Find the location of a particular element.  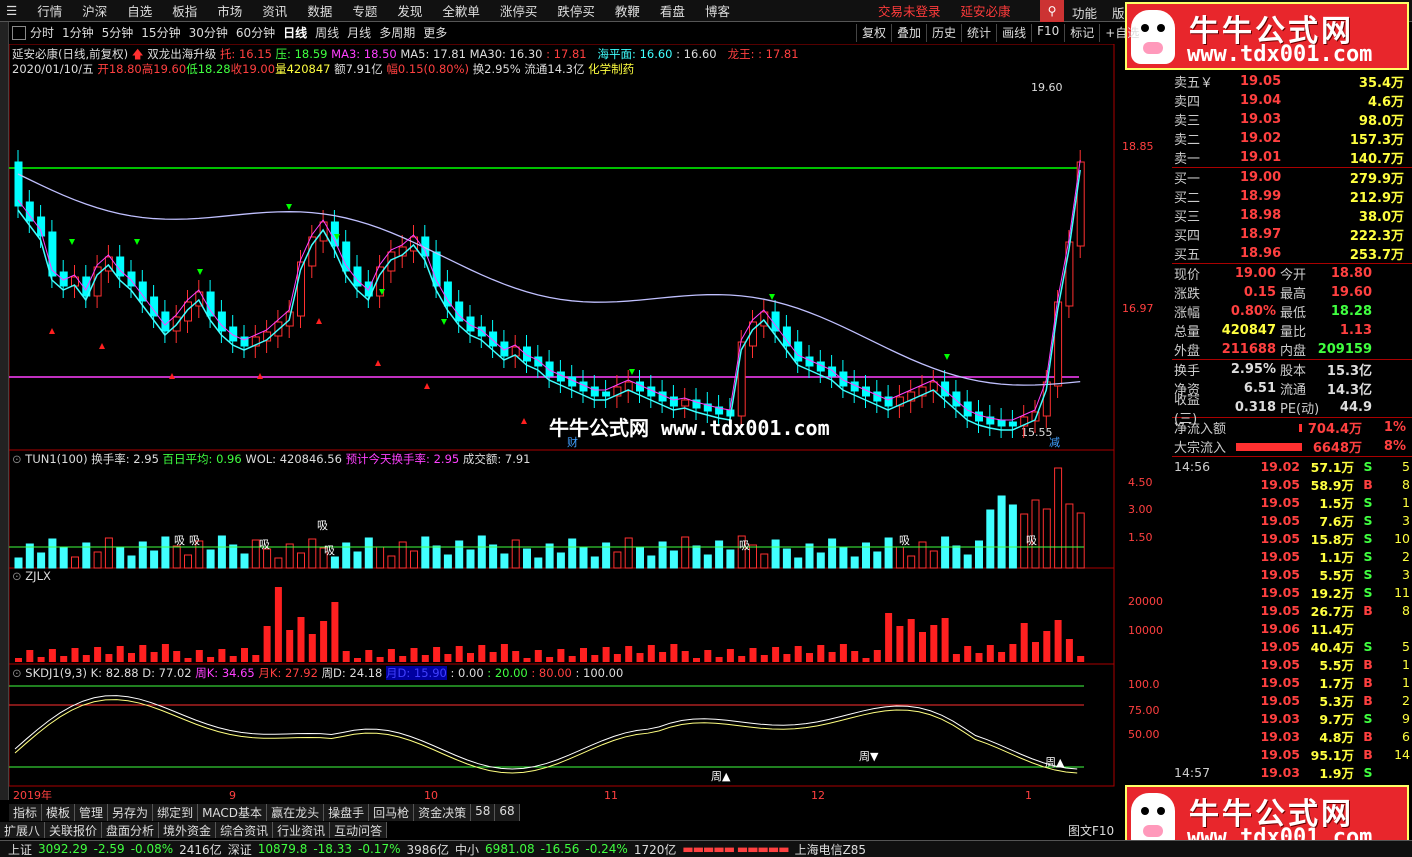

indicator-tab: 赢在龙头 is located at coordinates (296, 812).